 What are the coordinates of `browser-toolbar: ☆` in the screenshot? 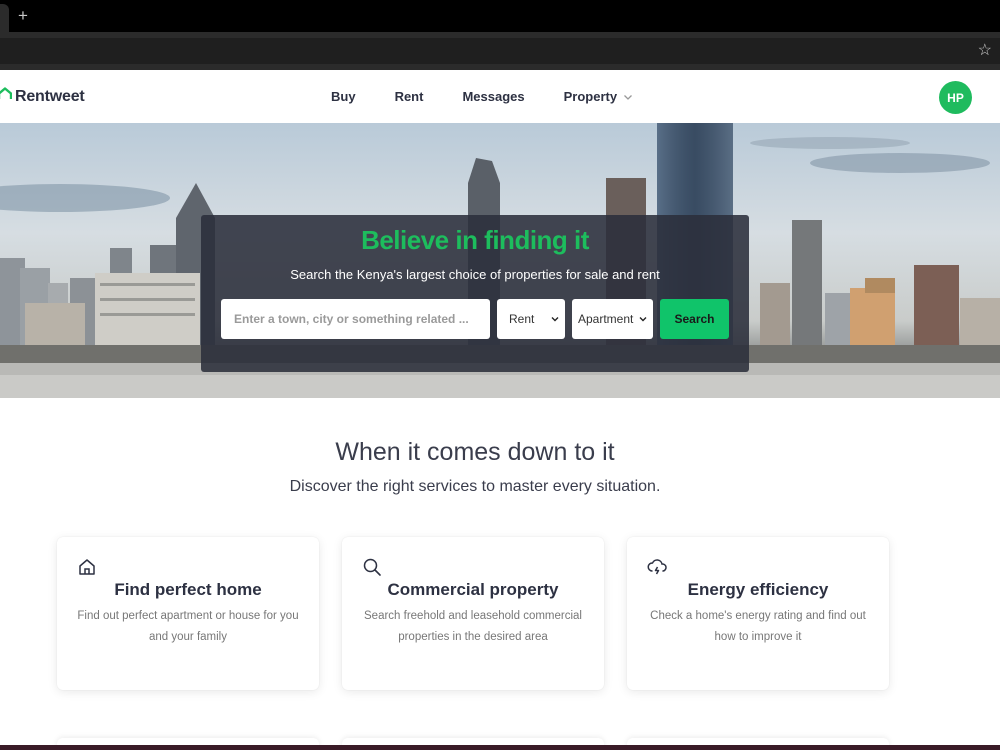 It's located at (500, 51).